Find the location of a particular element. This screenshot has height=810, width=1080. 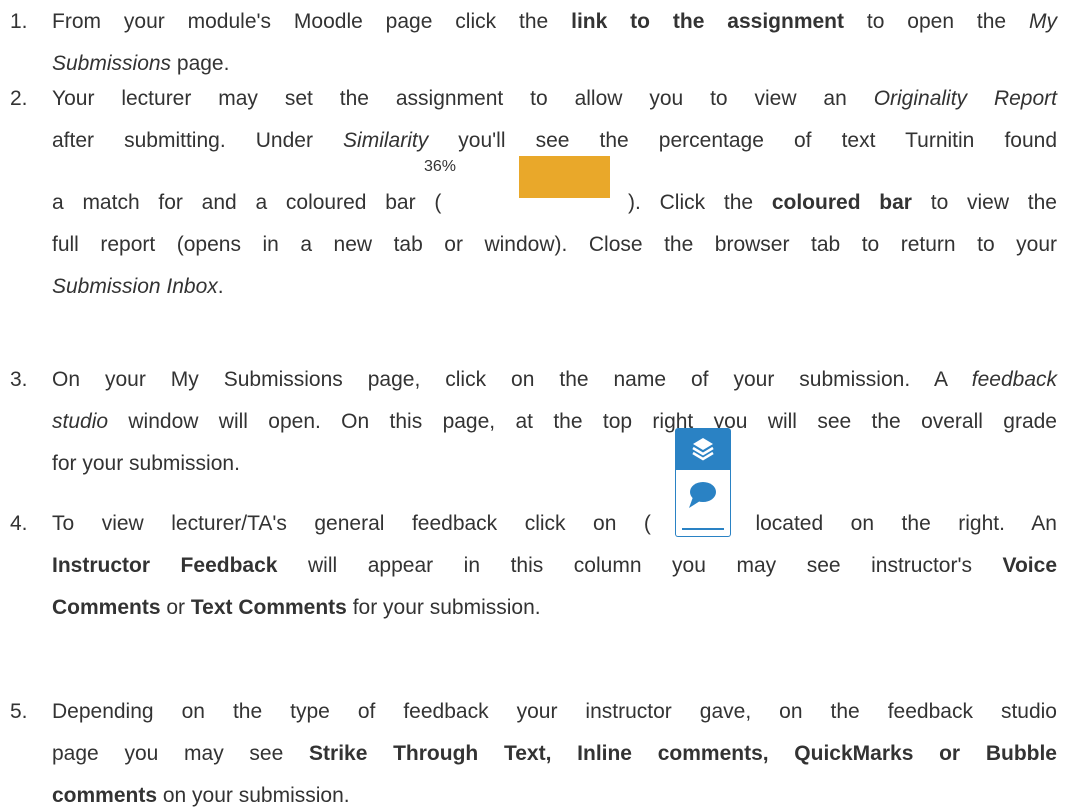

text-run: to open the is located at coordinates (937, 21).